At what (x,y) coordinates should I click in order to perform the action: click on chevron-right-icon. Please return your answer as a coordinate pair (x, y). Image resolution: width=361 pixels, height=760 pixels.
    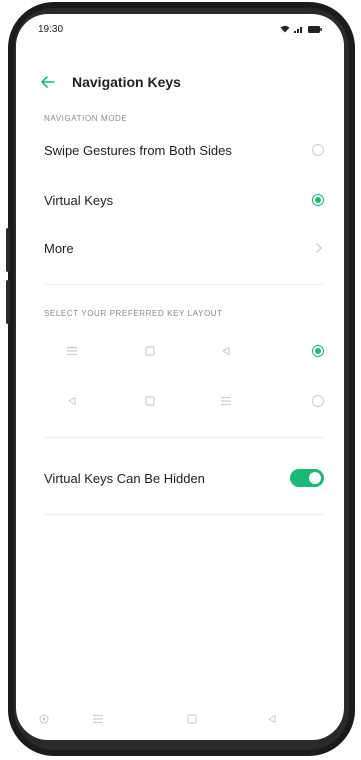
    Looking at the image, I should click on (319, 248).